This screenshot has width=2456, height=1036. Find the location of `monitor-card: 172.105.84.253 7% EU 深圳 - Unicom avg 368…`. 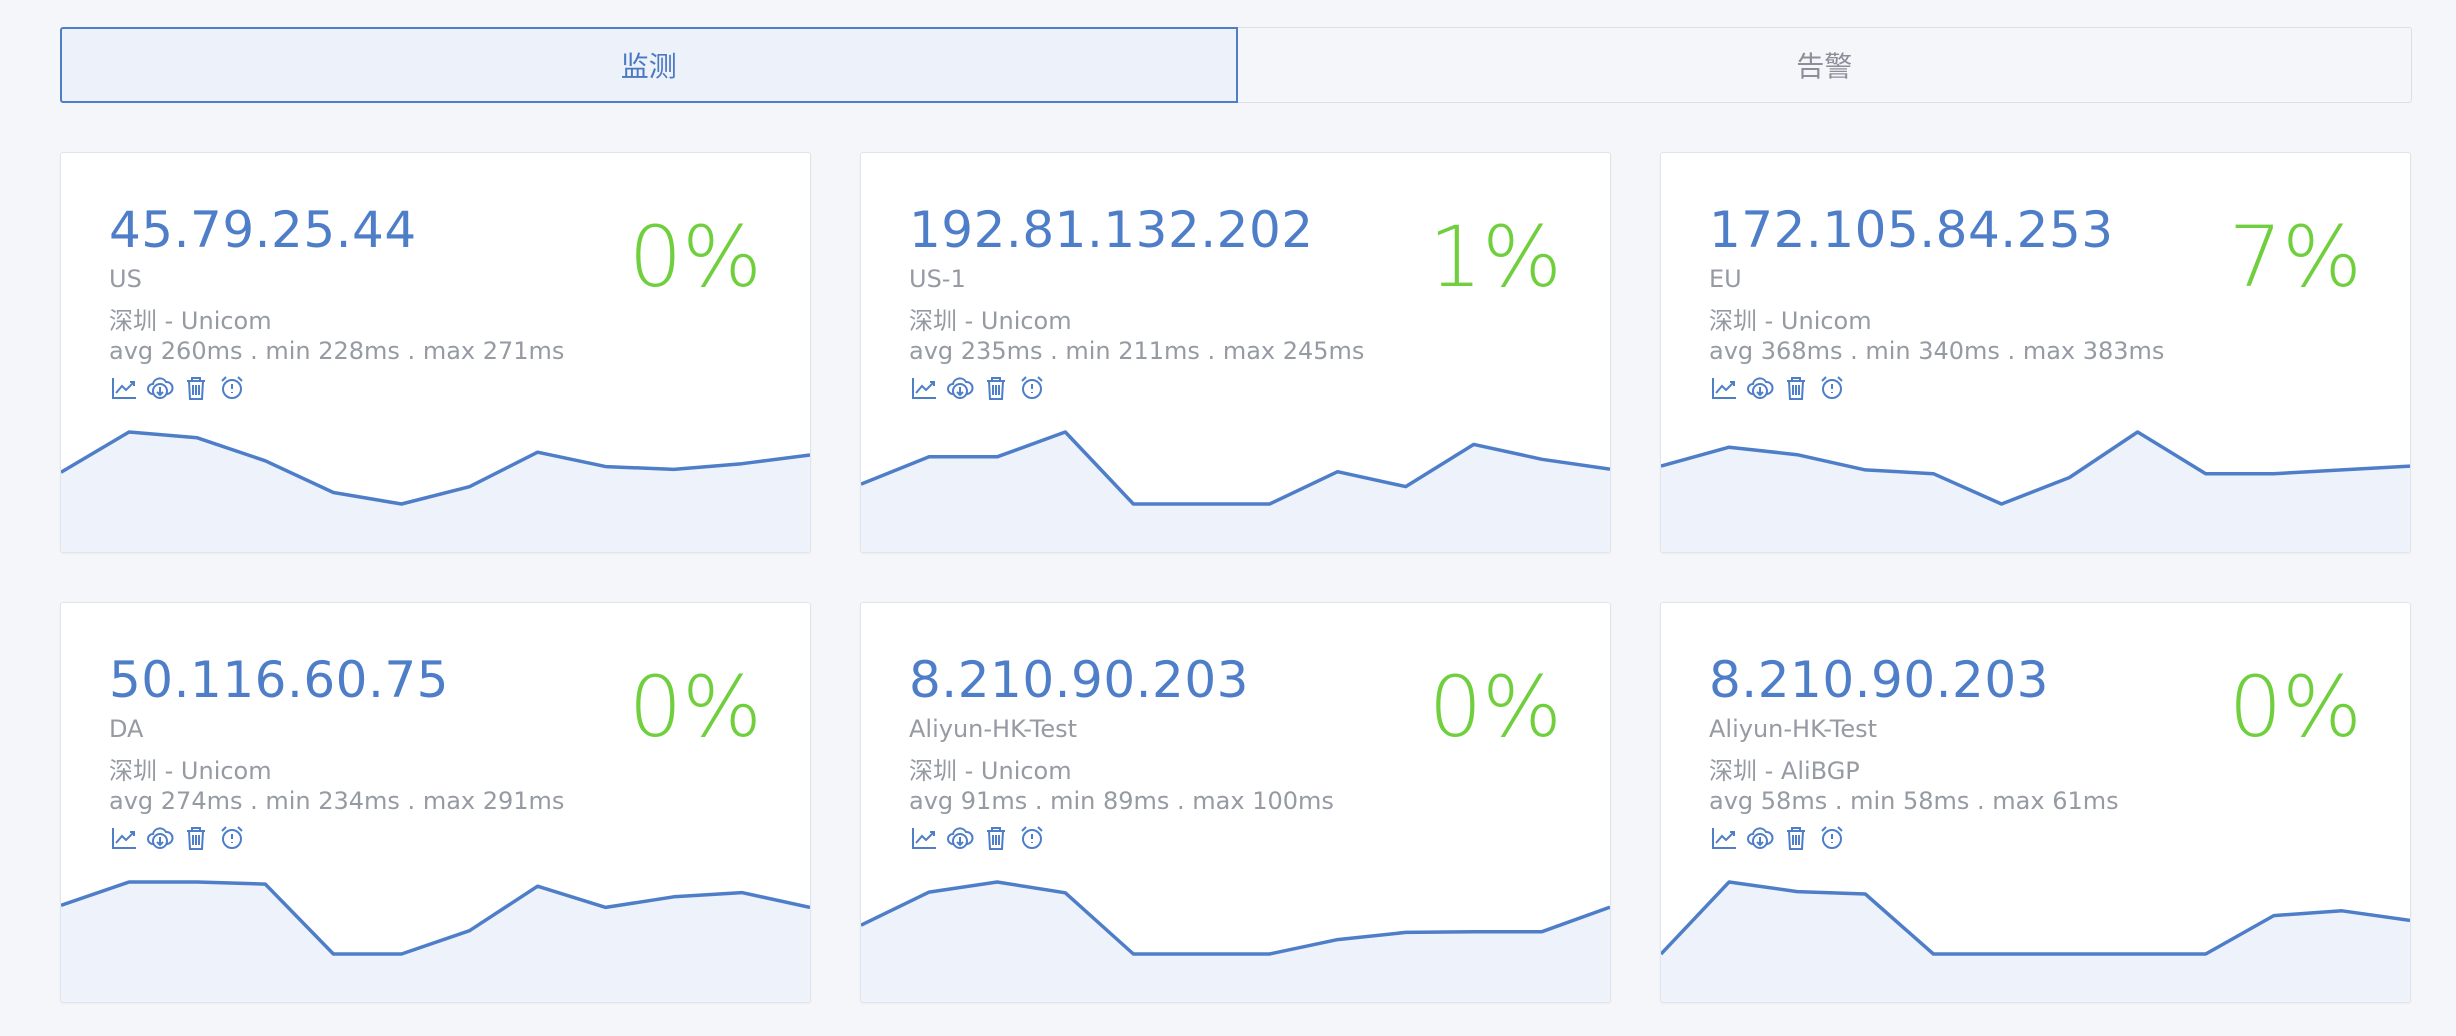

monitor-card: 172.105.84.253 7% EU 深圳 - Unicom avg 368… is located at coordinates (2035, 352).